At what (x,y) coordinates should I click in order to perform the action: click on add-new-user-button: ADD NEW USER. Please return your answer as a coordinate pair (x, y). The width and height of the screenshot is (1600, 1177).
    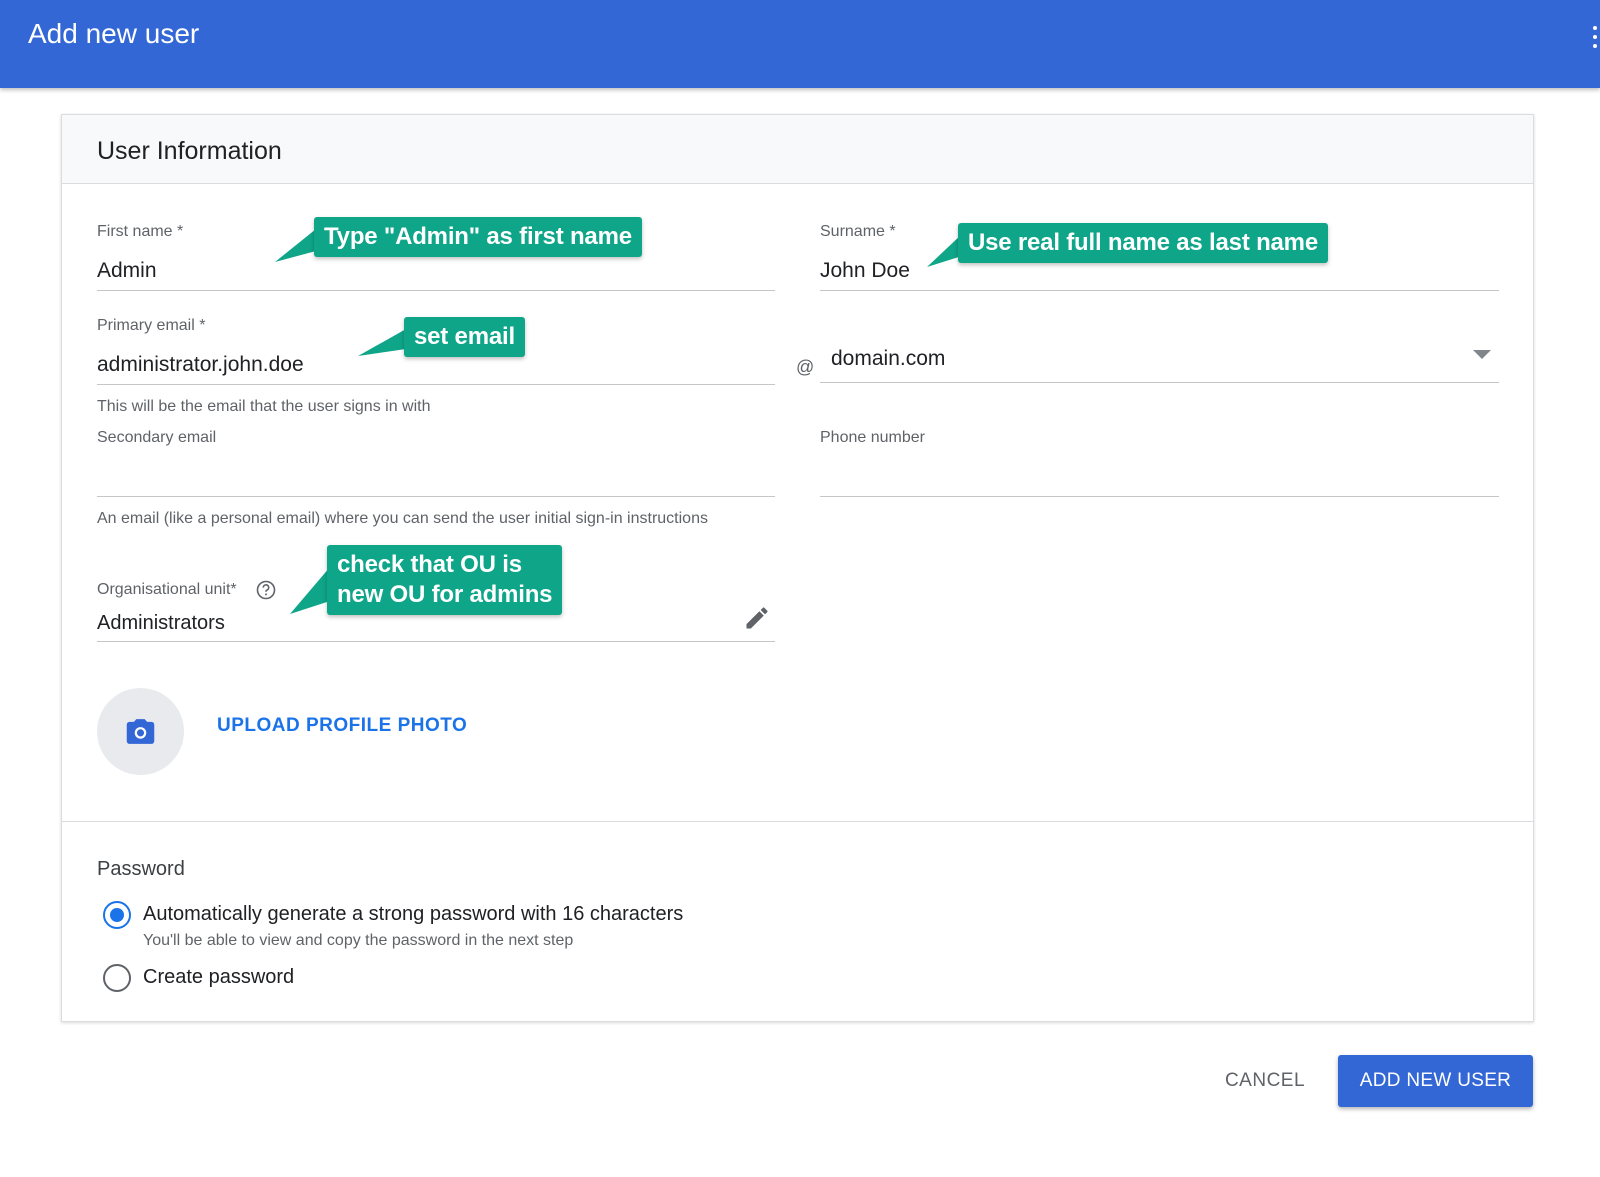
    Looking at the image, I should click on (1435, 1081).